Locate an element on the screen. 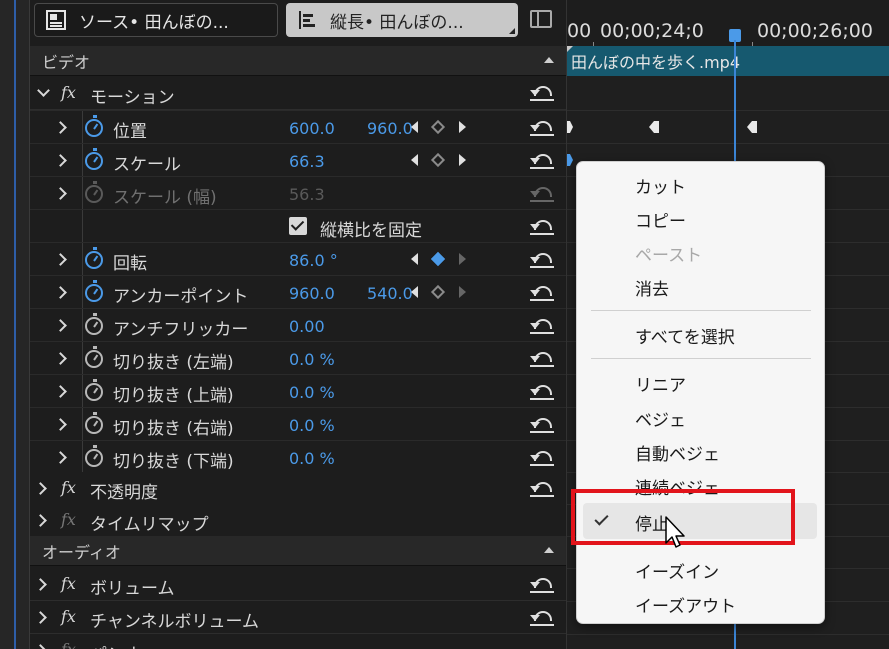 This screenshot has width=889, height=649. clip-bar: 田んぼの中を歩く.mp4 is located at coordinates (728, 61).